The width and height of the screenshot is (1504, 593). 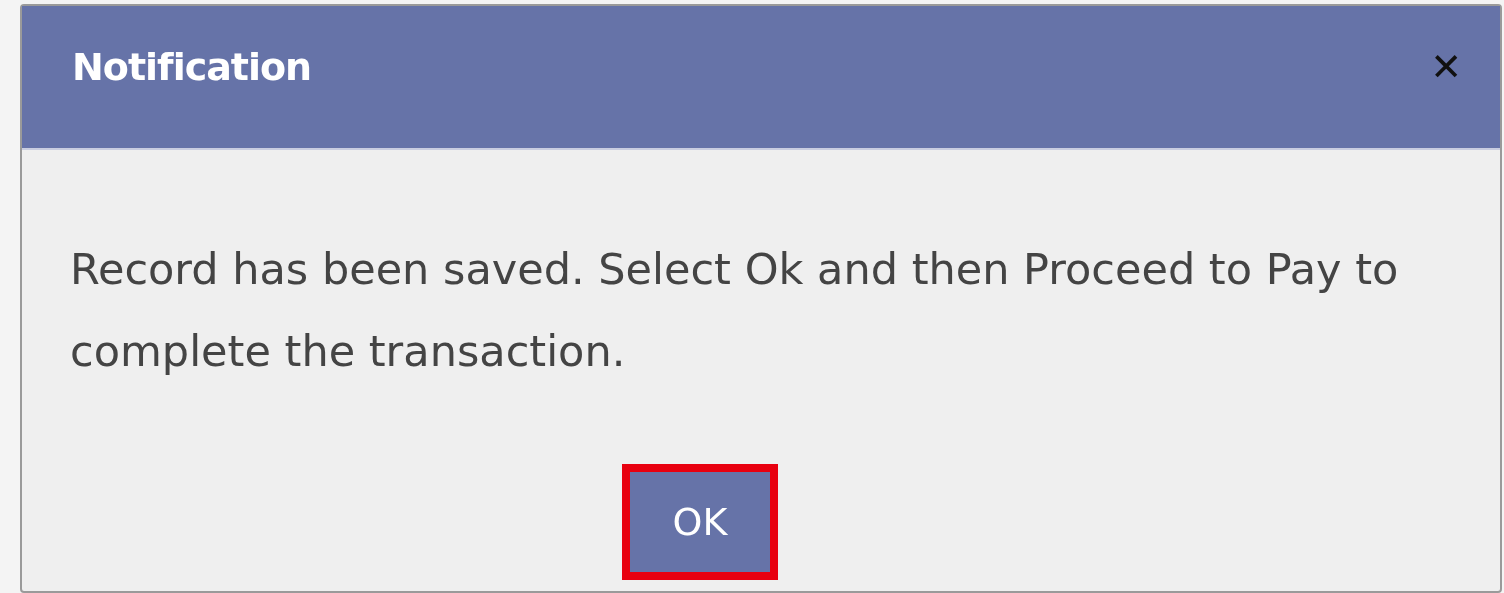 What do you see at coordinates (192, 67) in the screenshot?
I see `dialog-title: Notification` at bounding box center [192, 67].